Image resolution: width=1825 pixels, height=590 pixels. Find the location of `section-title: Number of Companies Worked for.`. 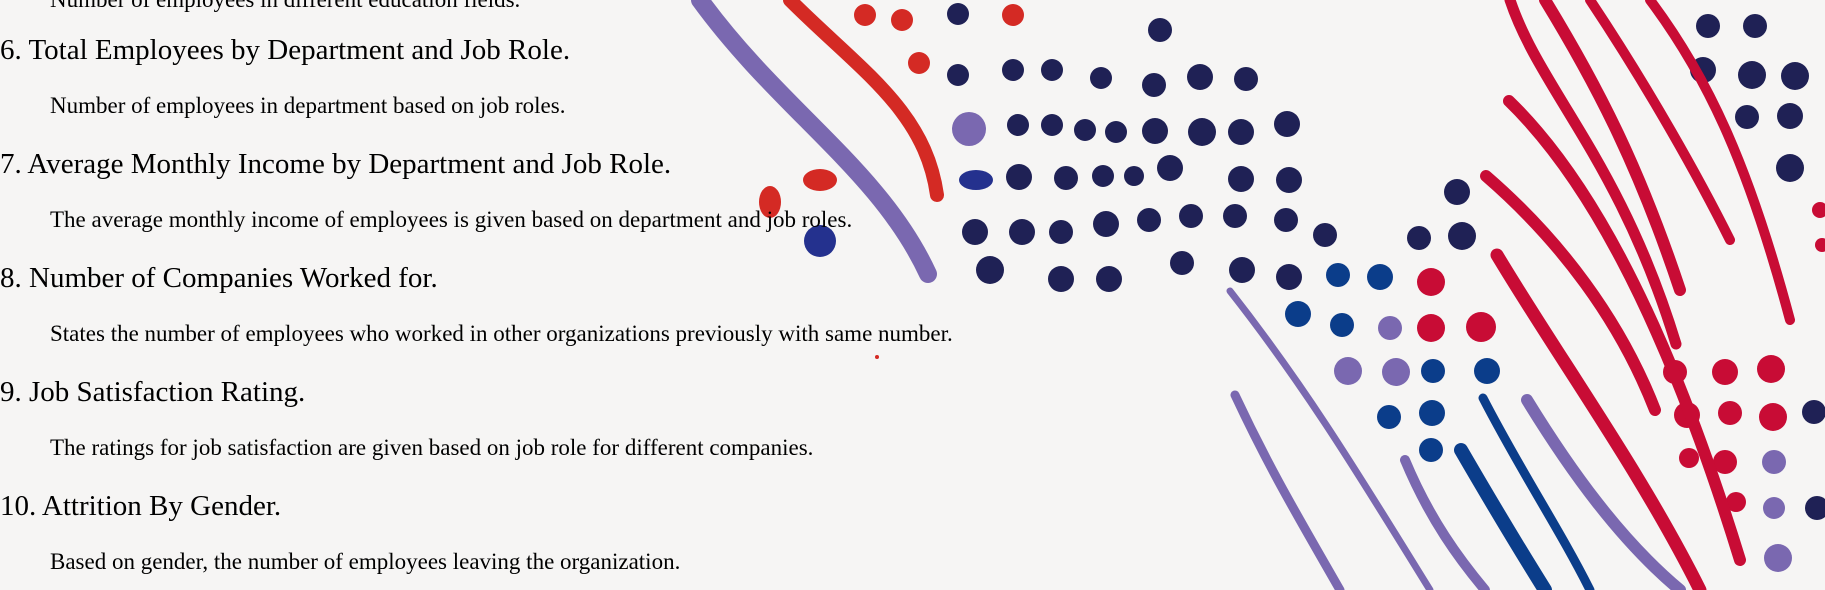

section-title: Number of Companies Worked for. is located at coordinates (233, 278).